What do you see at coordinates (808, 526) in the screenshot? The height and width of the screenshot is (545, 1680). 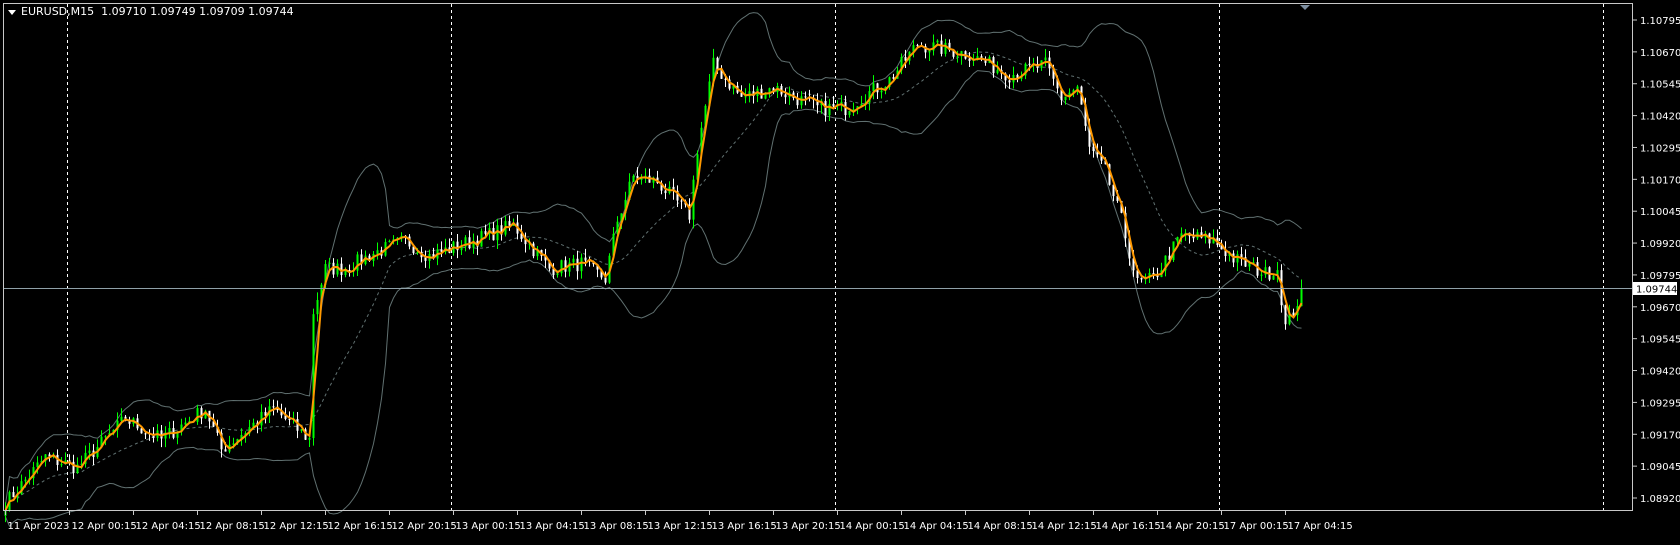 I see `time-tick-label: 13 Apr 20:15` at bounding box center [808, 526].